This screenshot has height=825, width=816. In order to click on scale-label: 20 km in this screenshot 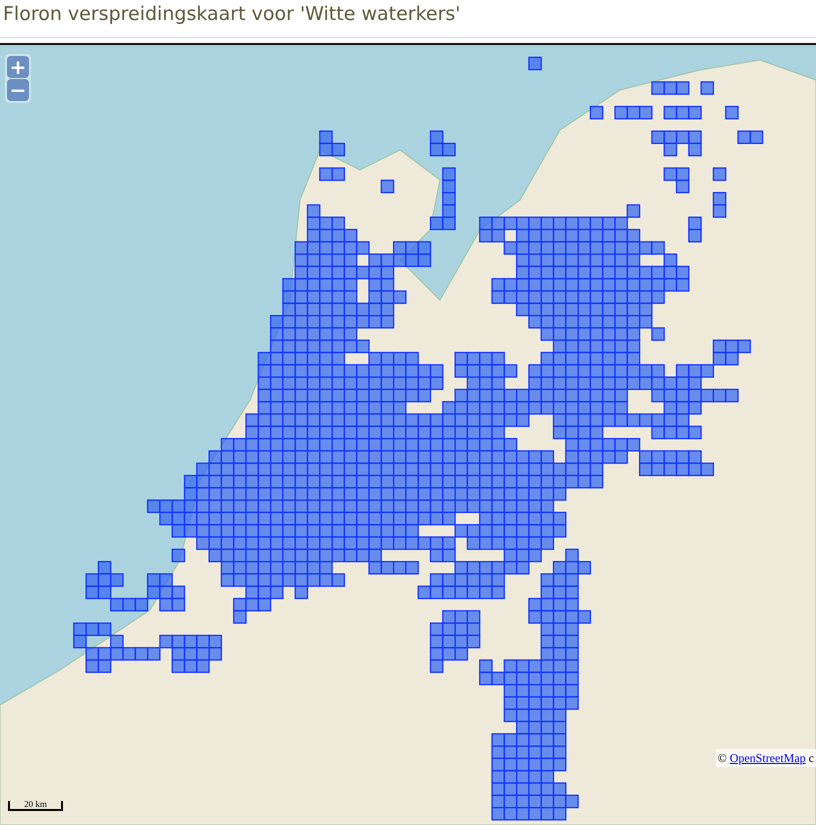, I will do `click(35, 804)`.